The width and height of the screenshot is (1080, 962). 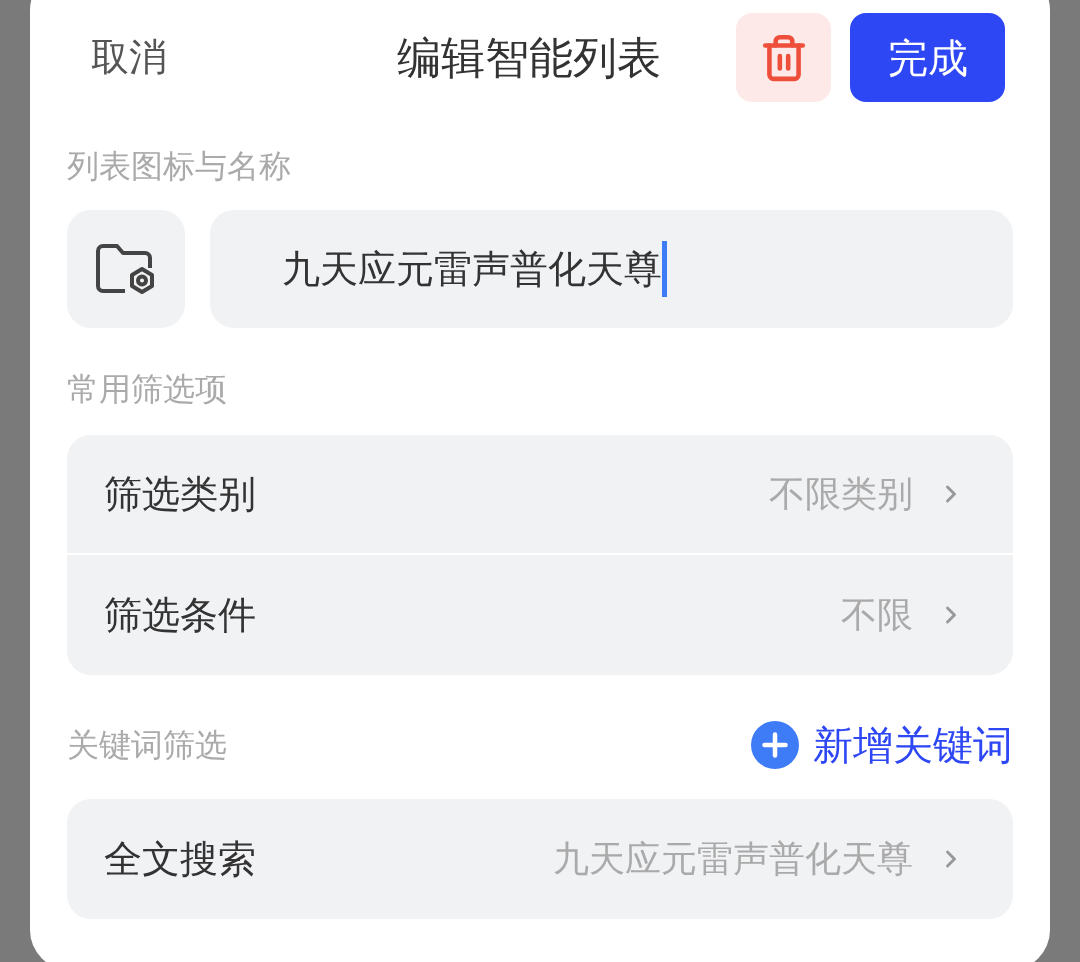 I want to click on row-label: 全文搜索, so click(x=180, y=859).